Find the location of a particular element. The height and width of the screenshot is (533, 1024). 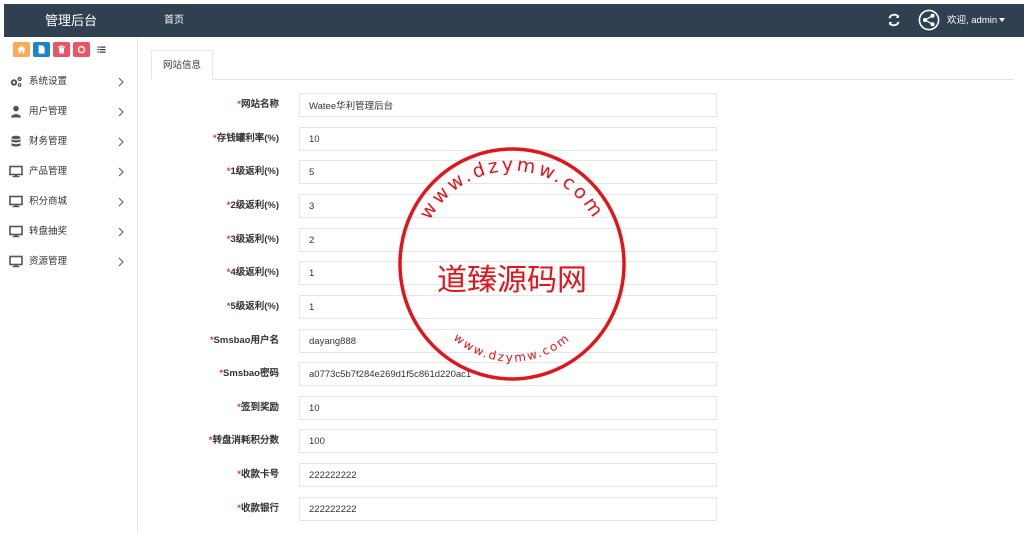

sidebar-item-label: 财务管理 is located at coordinates (48, 141).